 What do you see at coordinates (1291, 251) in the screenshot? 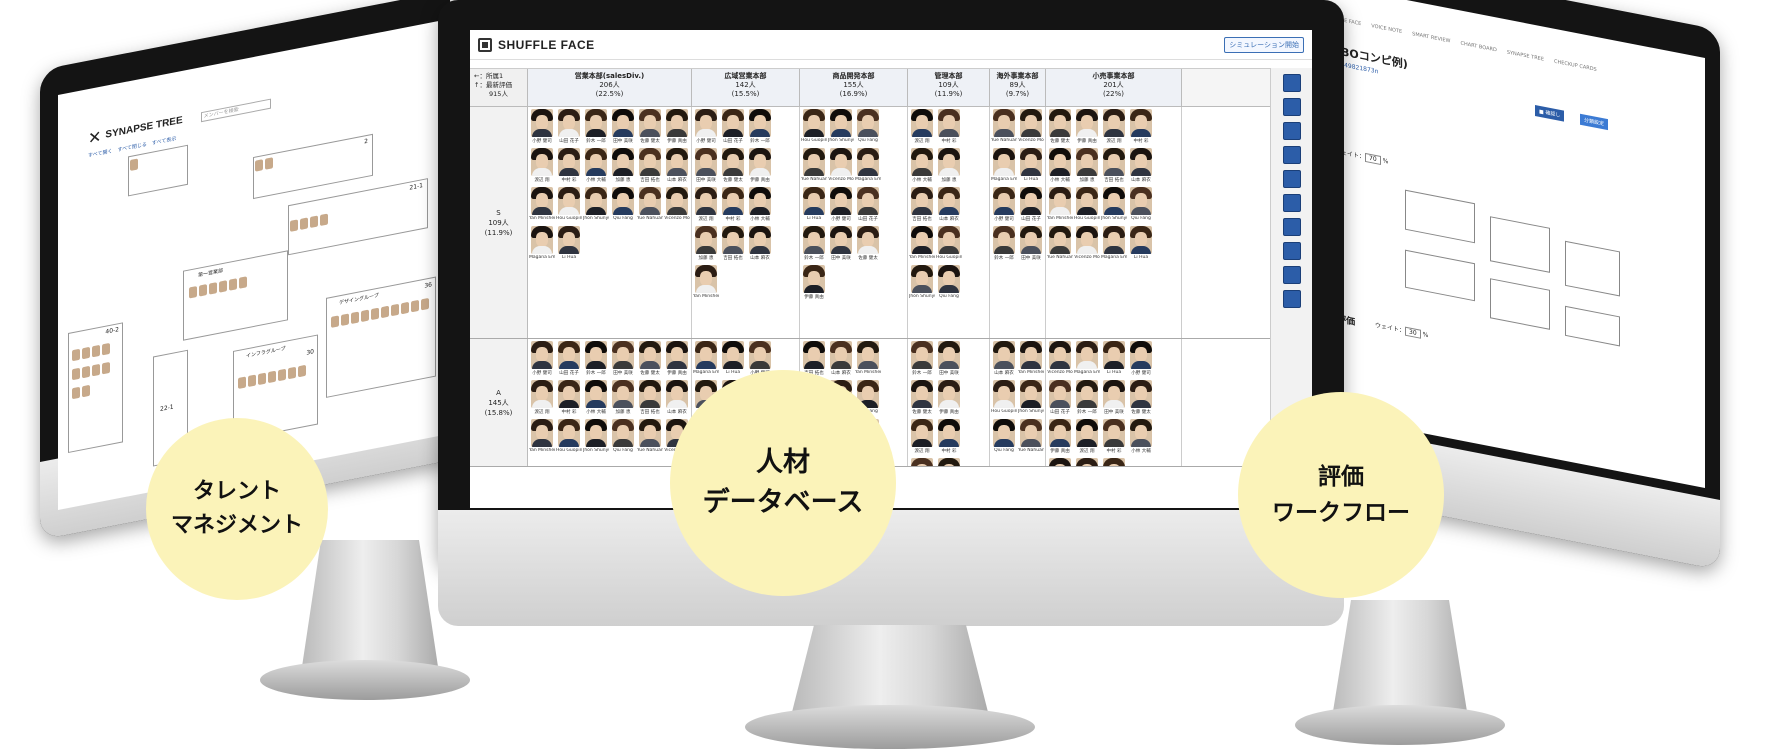
I see `settings-icon` at bounding box center [1291, 251].